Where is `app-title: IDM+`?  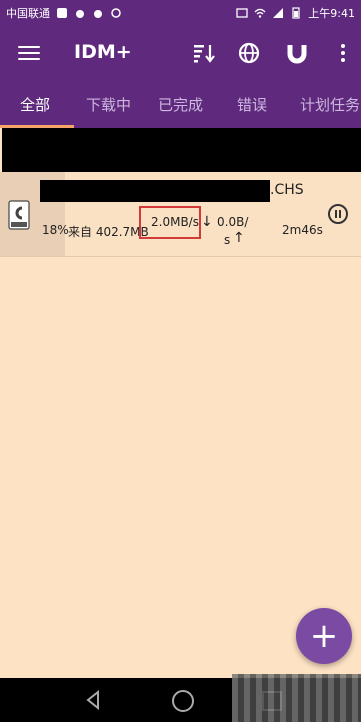 app-title: IDM+ is located at coordinates (103, 52).